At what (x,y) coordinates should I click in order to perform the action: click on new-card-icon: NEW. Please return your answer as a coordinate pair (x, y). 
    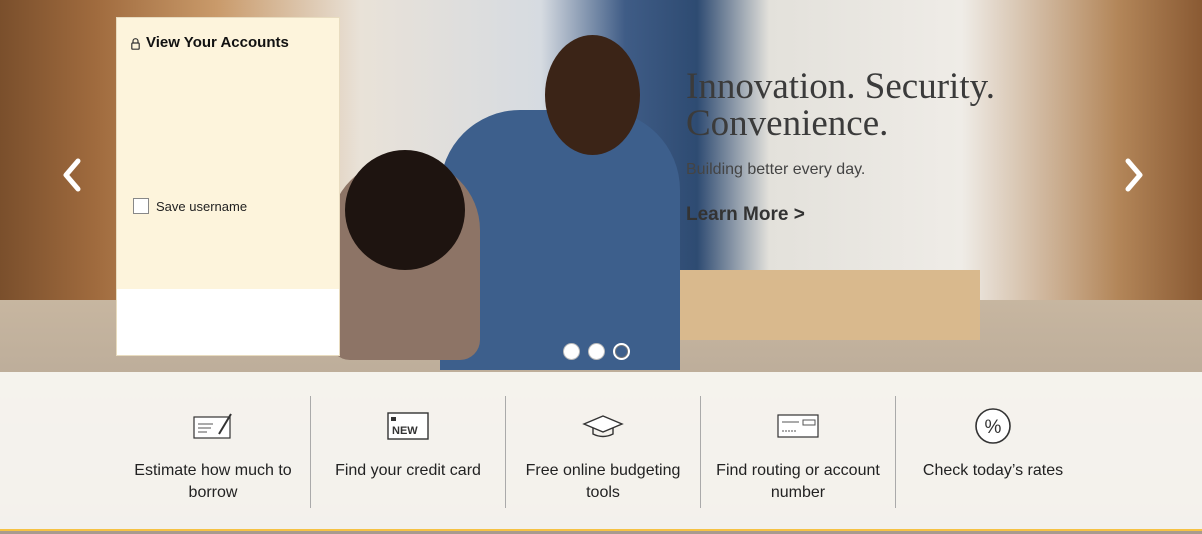
    Looking at the image, I should click on (408, 426).